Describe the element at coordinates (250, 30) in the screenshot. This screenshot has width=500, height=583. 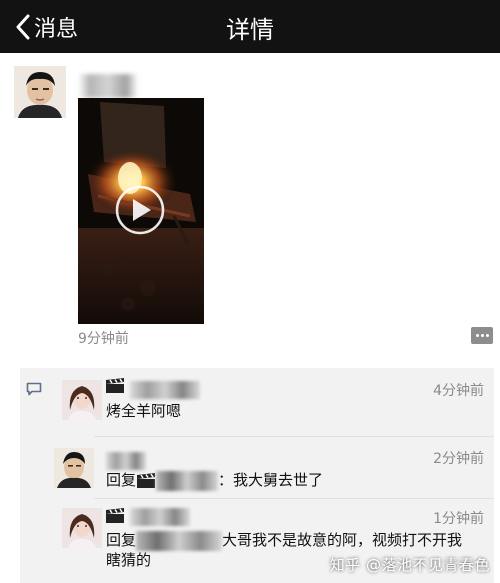
I see `page-title: 详情` at that location.